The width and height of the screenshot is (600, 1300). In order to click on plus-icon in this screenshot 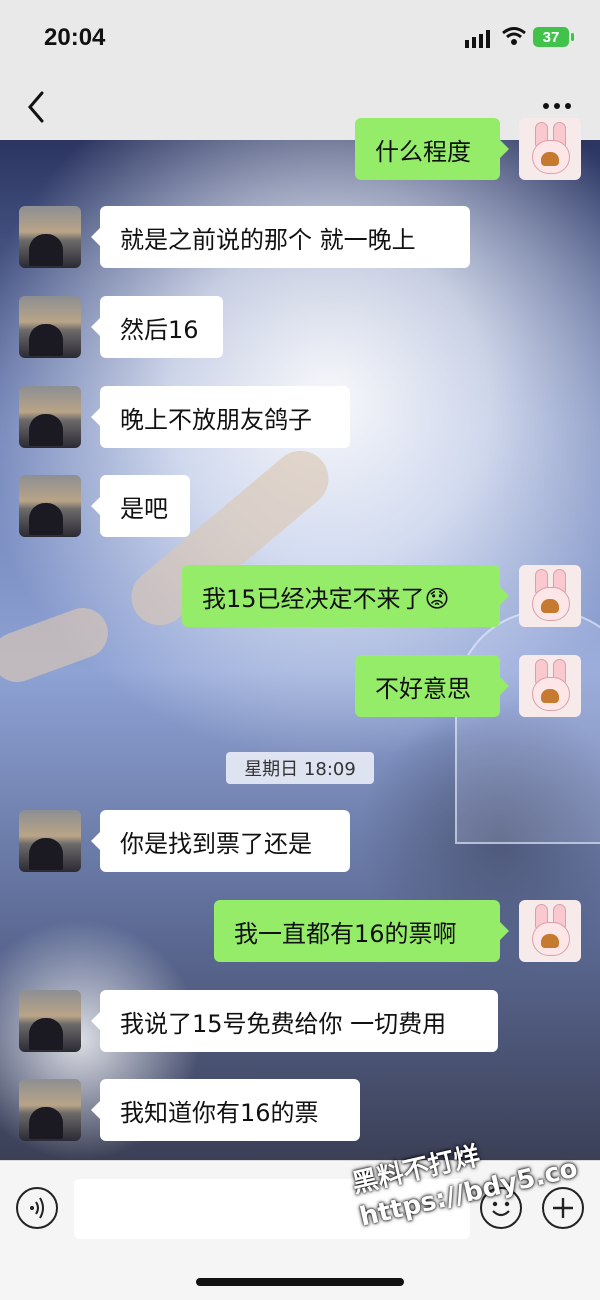, I will do `click(563, 1208)`.